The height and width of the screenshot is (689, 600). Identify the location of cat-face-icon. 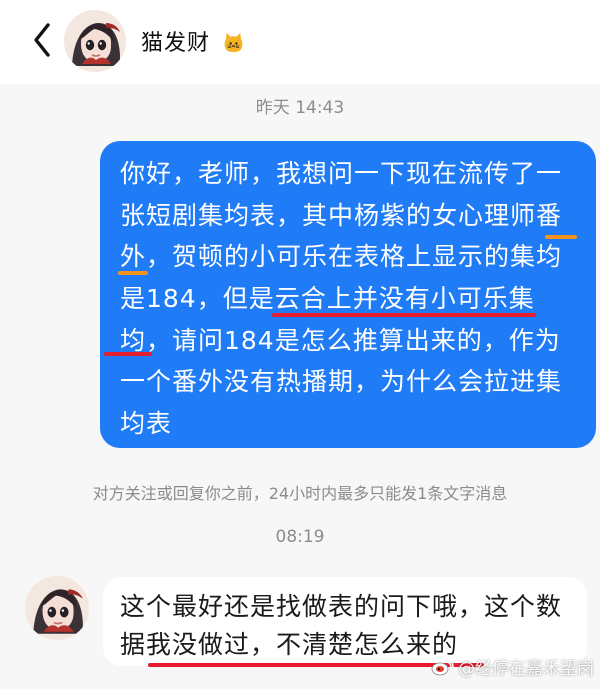
(233, 45).